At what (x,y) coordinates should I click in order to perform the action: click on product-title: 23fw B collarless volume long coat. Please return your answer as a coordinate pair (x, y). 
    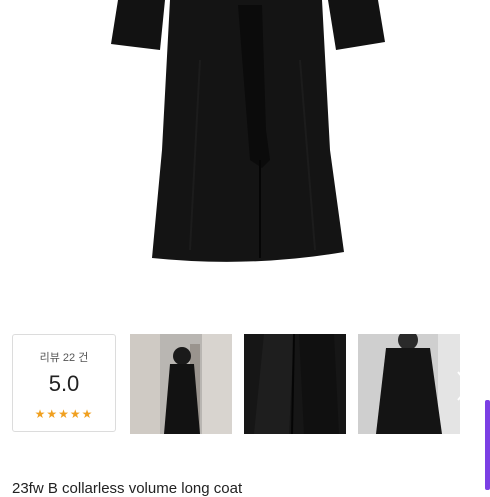
    Looking at the image, I should click on (127, 488).